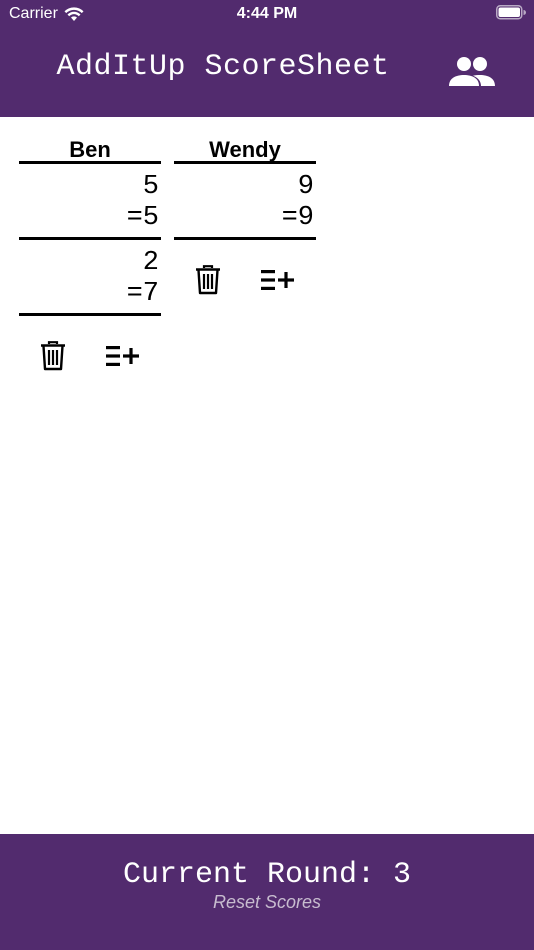 The width and height of the screenshot is (534, 950). Describe the element at coordinates (90, 282) in the screenshot. I see `round-entry: 2 =7` at that location.